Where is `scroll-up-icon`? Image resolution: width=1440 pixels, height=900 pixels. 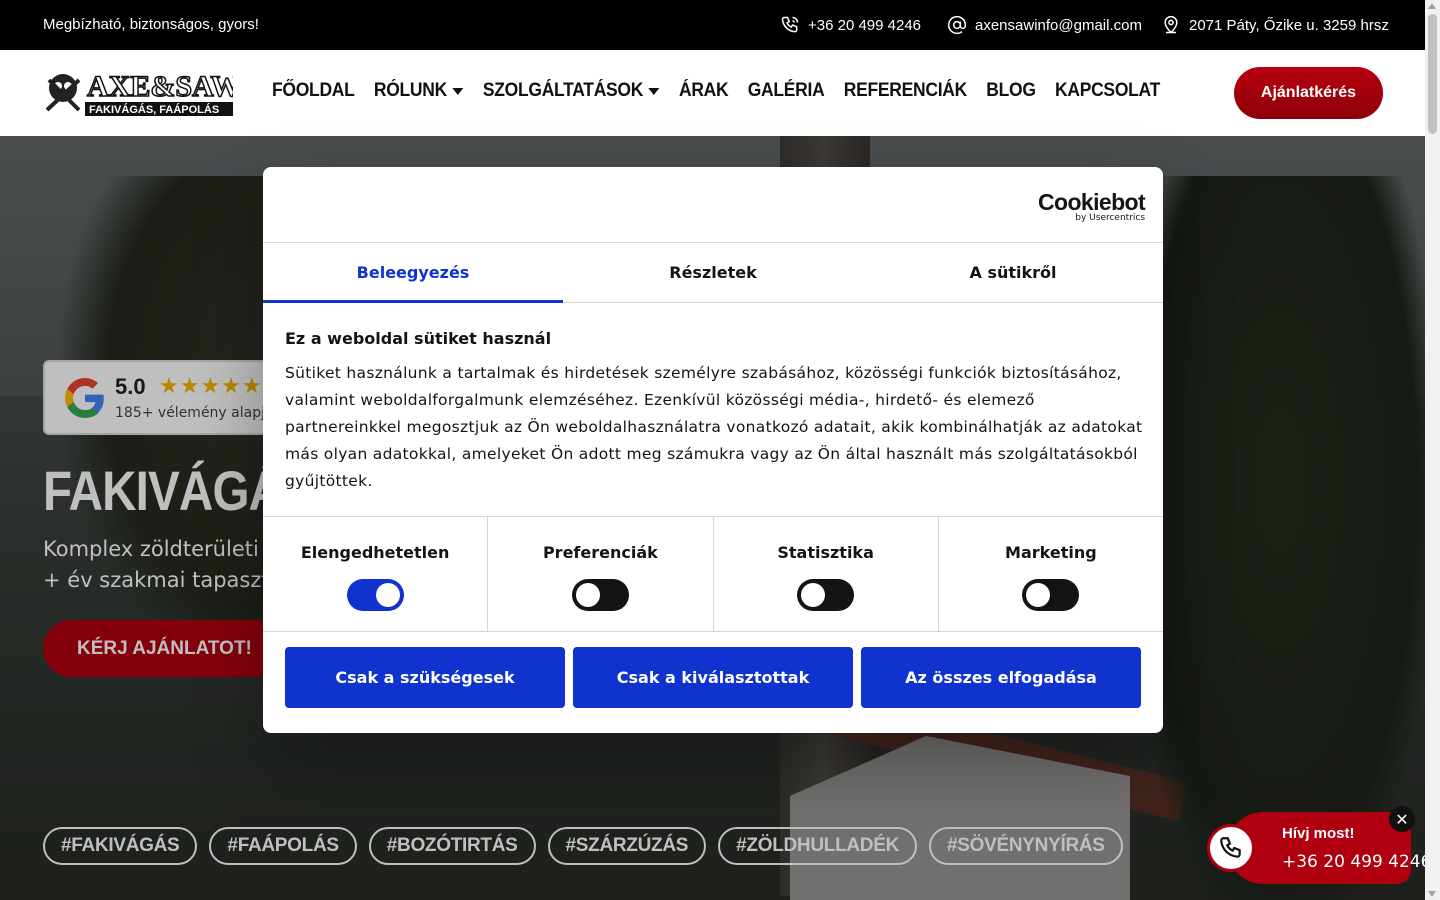
scroll-up-icon is located at coordinates (1432, 6).